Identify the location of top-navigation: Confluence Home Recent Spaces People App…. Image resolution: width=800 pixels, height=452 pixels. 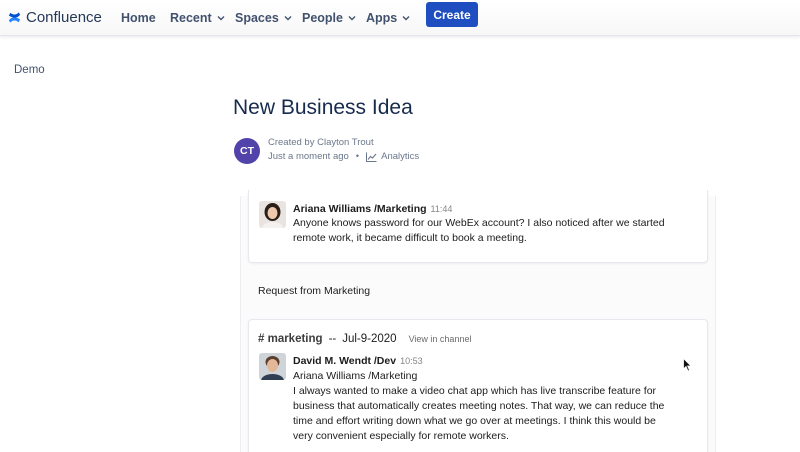
(400, 18).